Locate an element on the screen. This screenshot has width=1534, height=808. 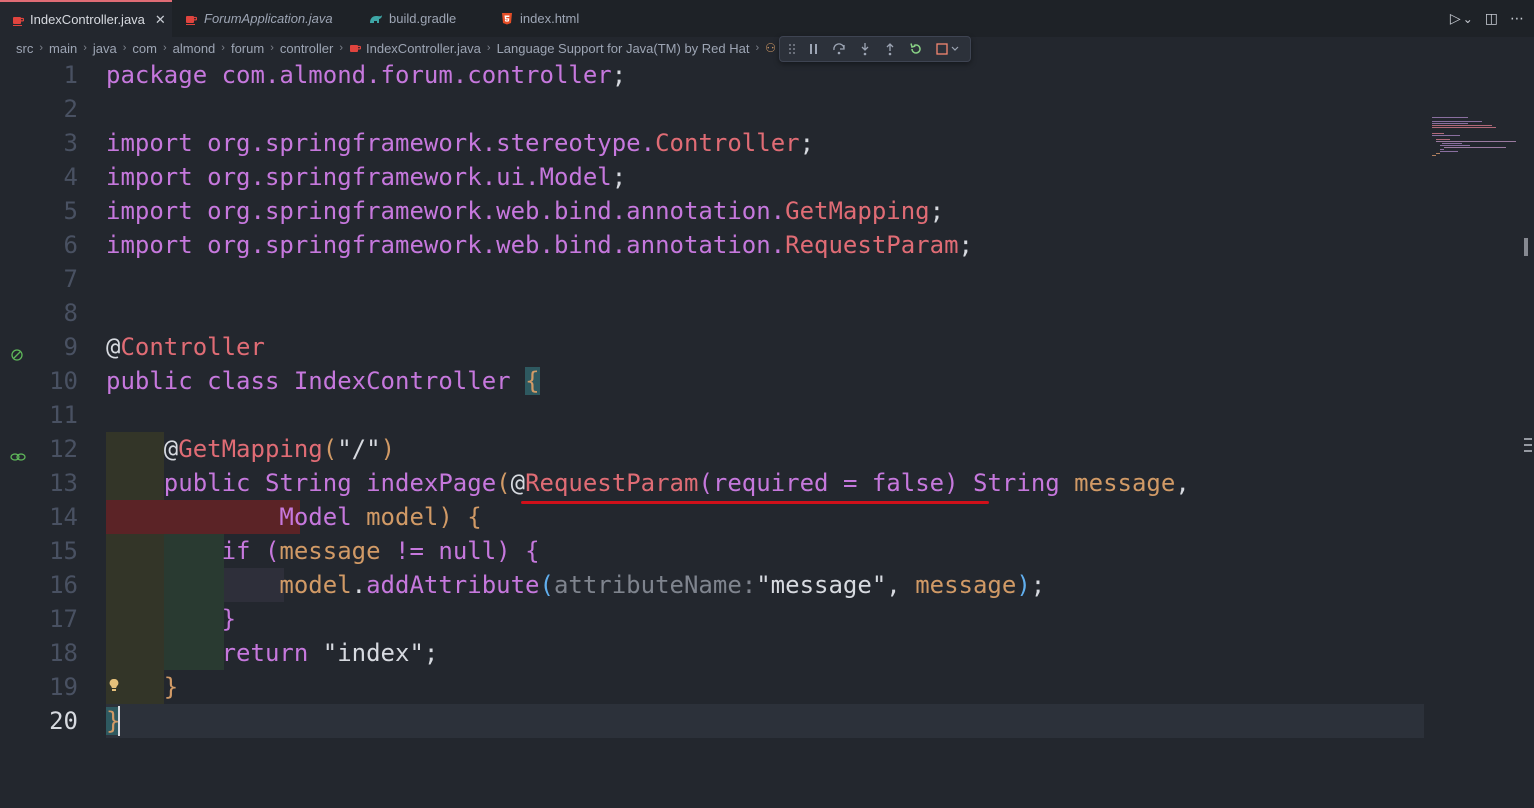
breadcrumb-item: main is located at coordinates (63, 48).